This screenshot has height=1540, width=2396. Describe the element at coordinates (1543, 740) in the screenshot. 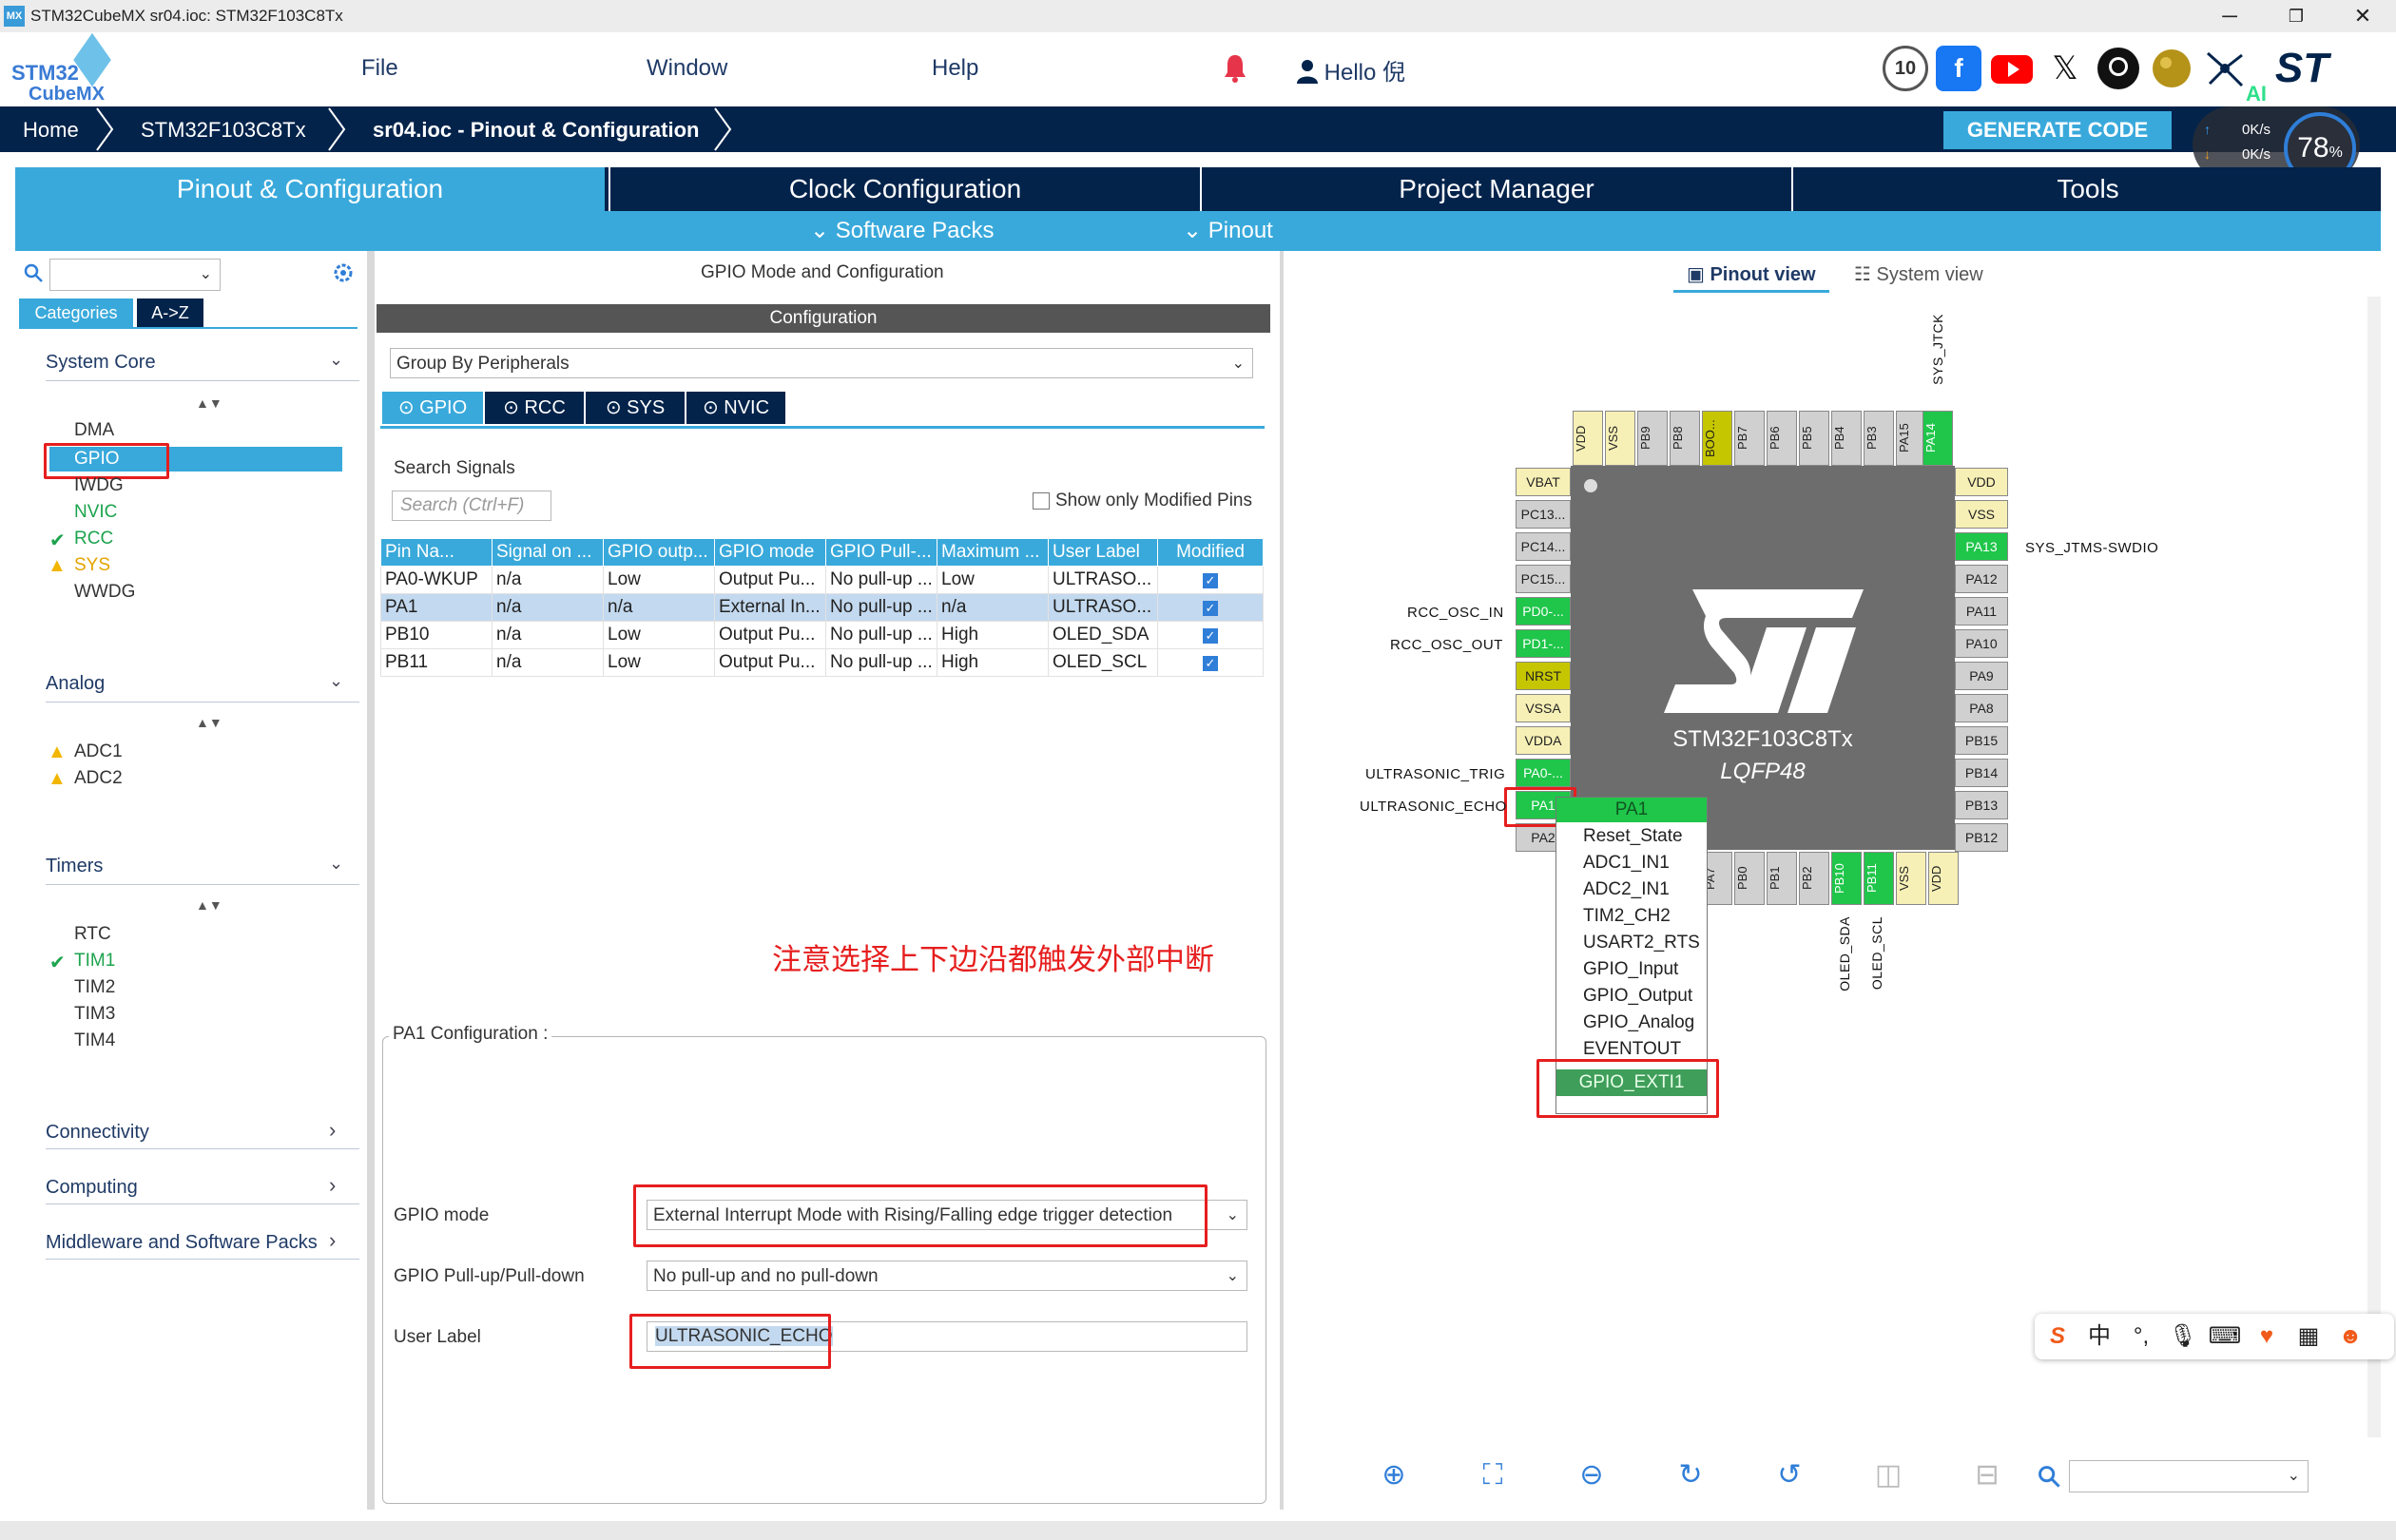

I see `pin-vdda: VDDA` at that location.